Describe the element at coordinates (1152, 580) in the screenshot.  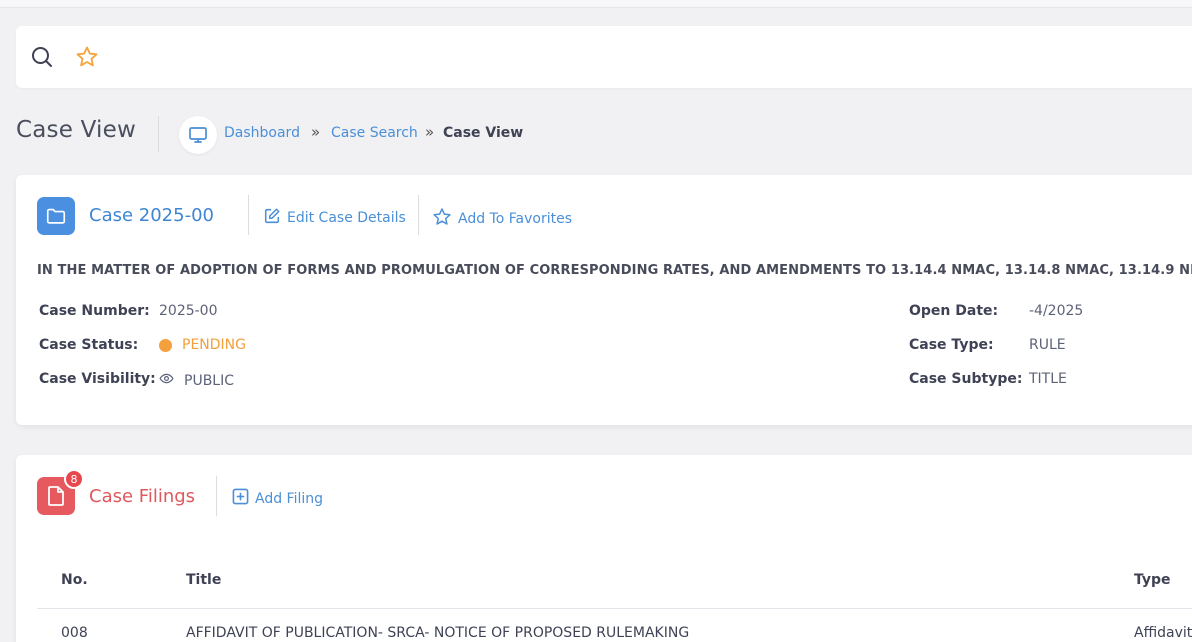
I see `column-header-type: Type` at that location.